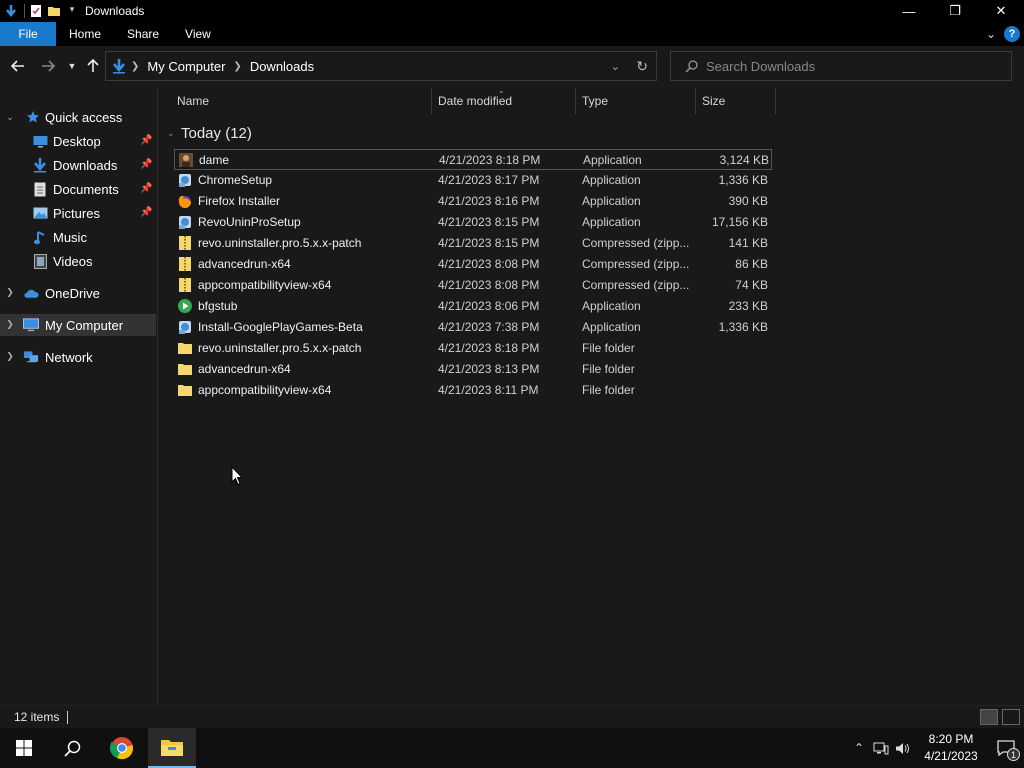  I want to click on help-icon: ?, so click(1012, 34).